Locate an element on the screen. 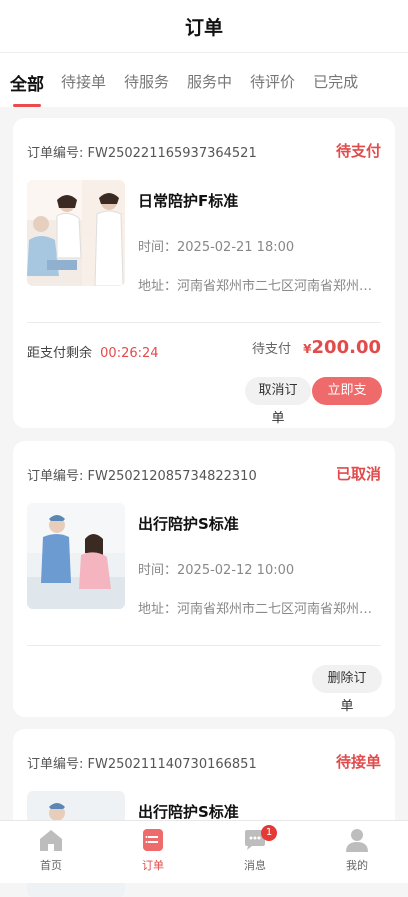  service-time: 时间：2025-02-21 18:00 is located at coordinates (216, 247).